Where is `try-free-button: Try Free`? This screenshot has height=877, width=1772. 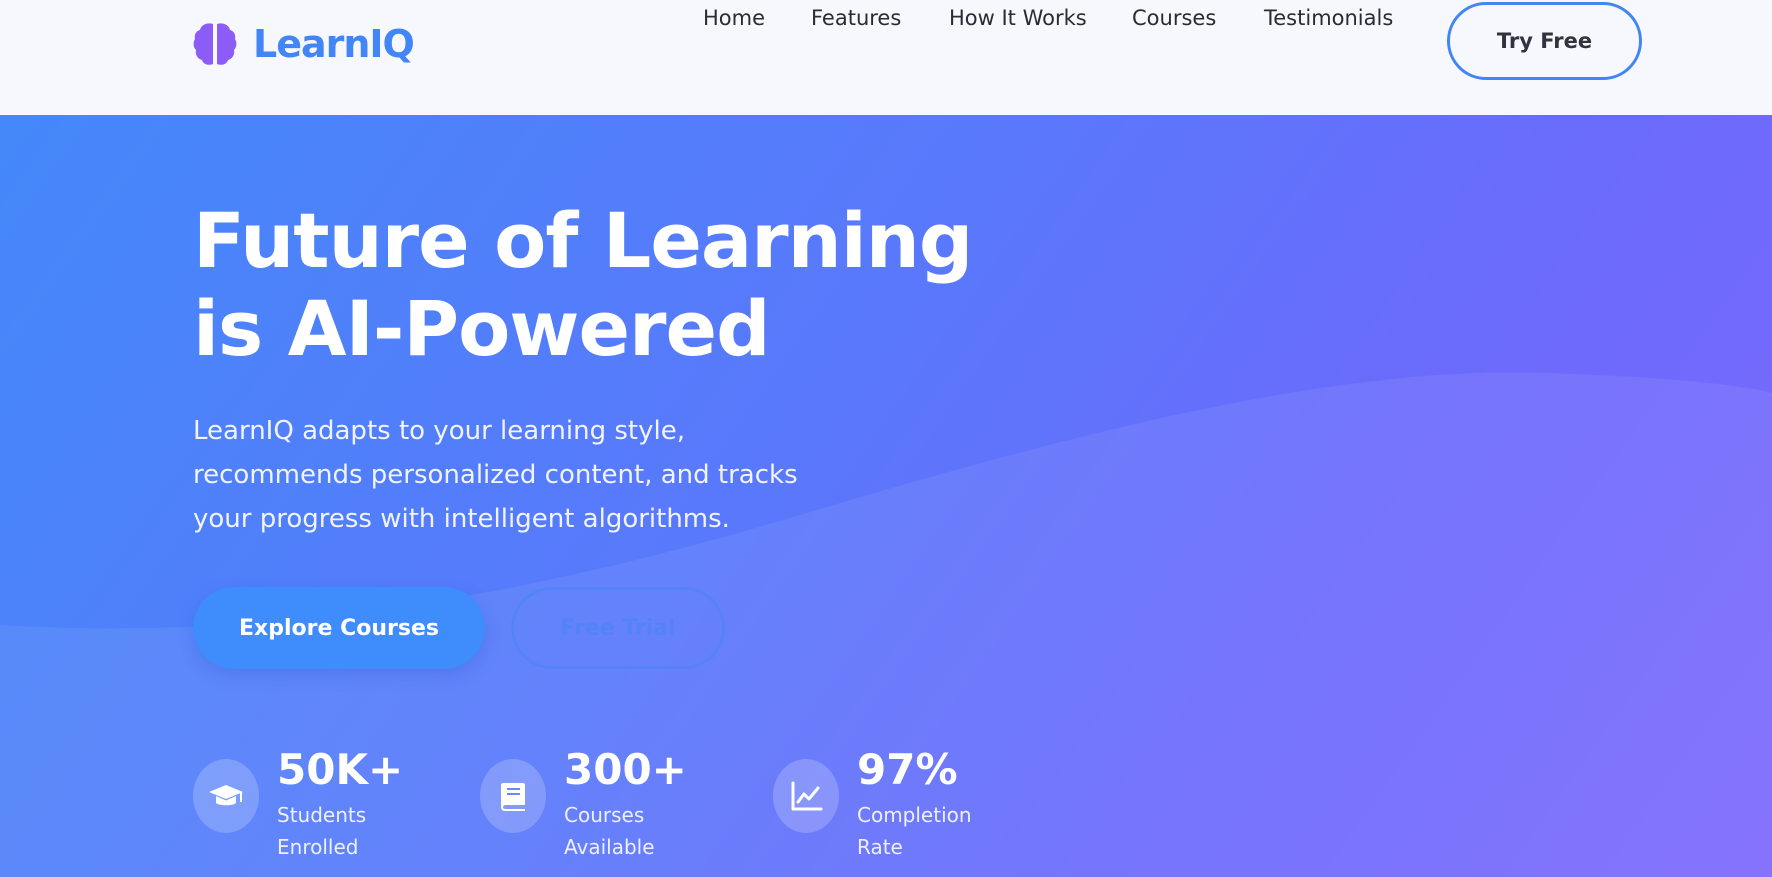 try-free-button: Try Free is located at coordinates (1544, 41).